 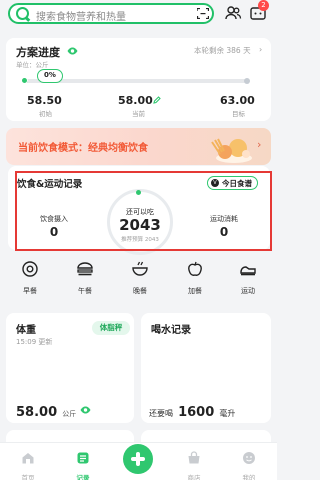 I want to click on plan-title: 方案进度, so click(x=38, y=52).